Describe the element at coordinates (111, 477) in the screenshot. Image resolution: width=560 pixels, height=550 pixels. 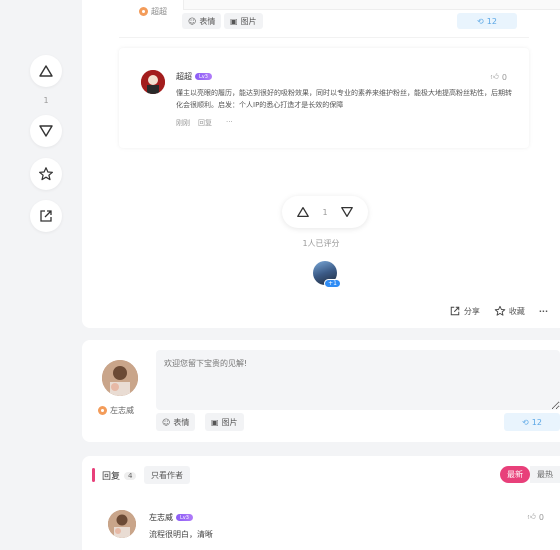
I see `replies-title-text: 回复` at that location.